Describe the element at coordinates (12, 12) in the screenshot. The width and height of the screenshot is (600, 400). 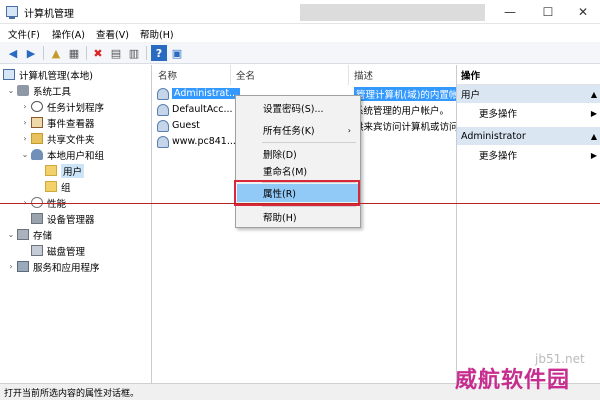
I see `computer-management-icon` at that location.